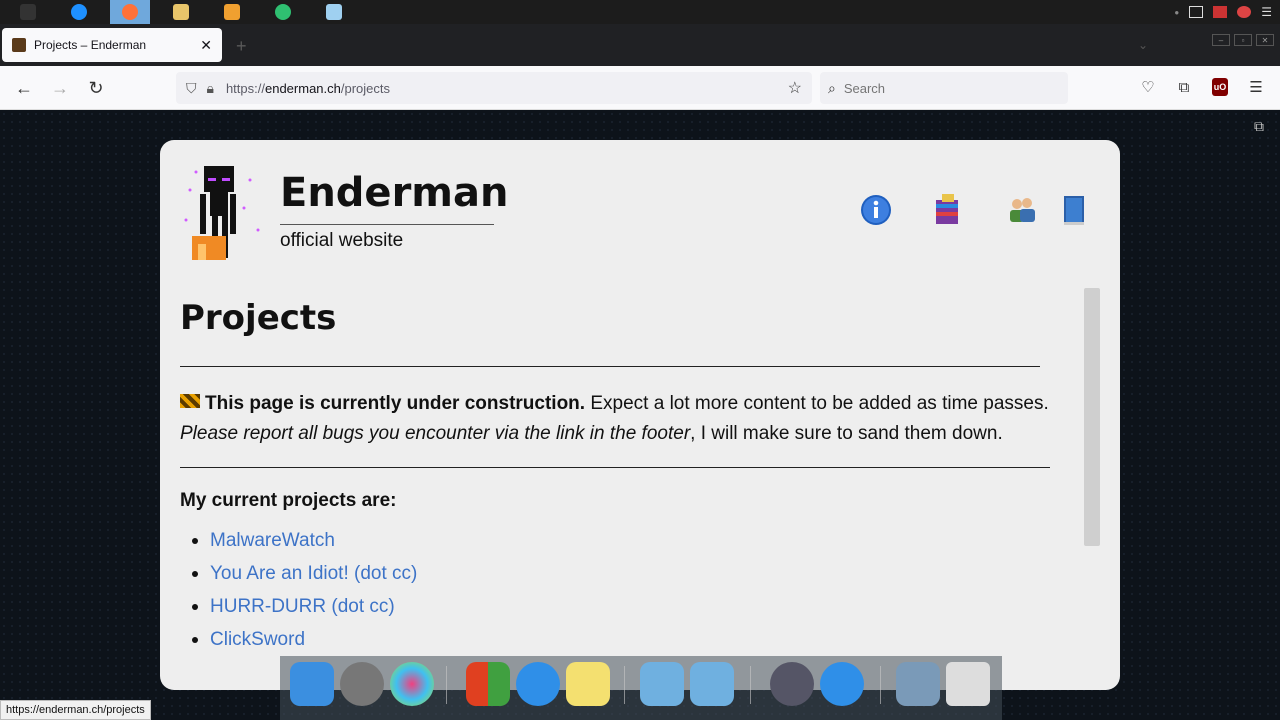 The image size is (1280, 720). Describe the element at coordinates (258, 318) in the screenshot. I see `page-title: Projects` at that location.